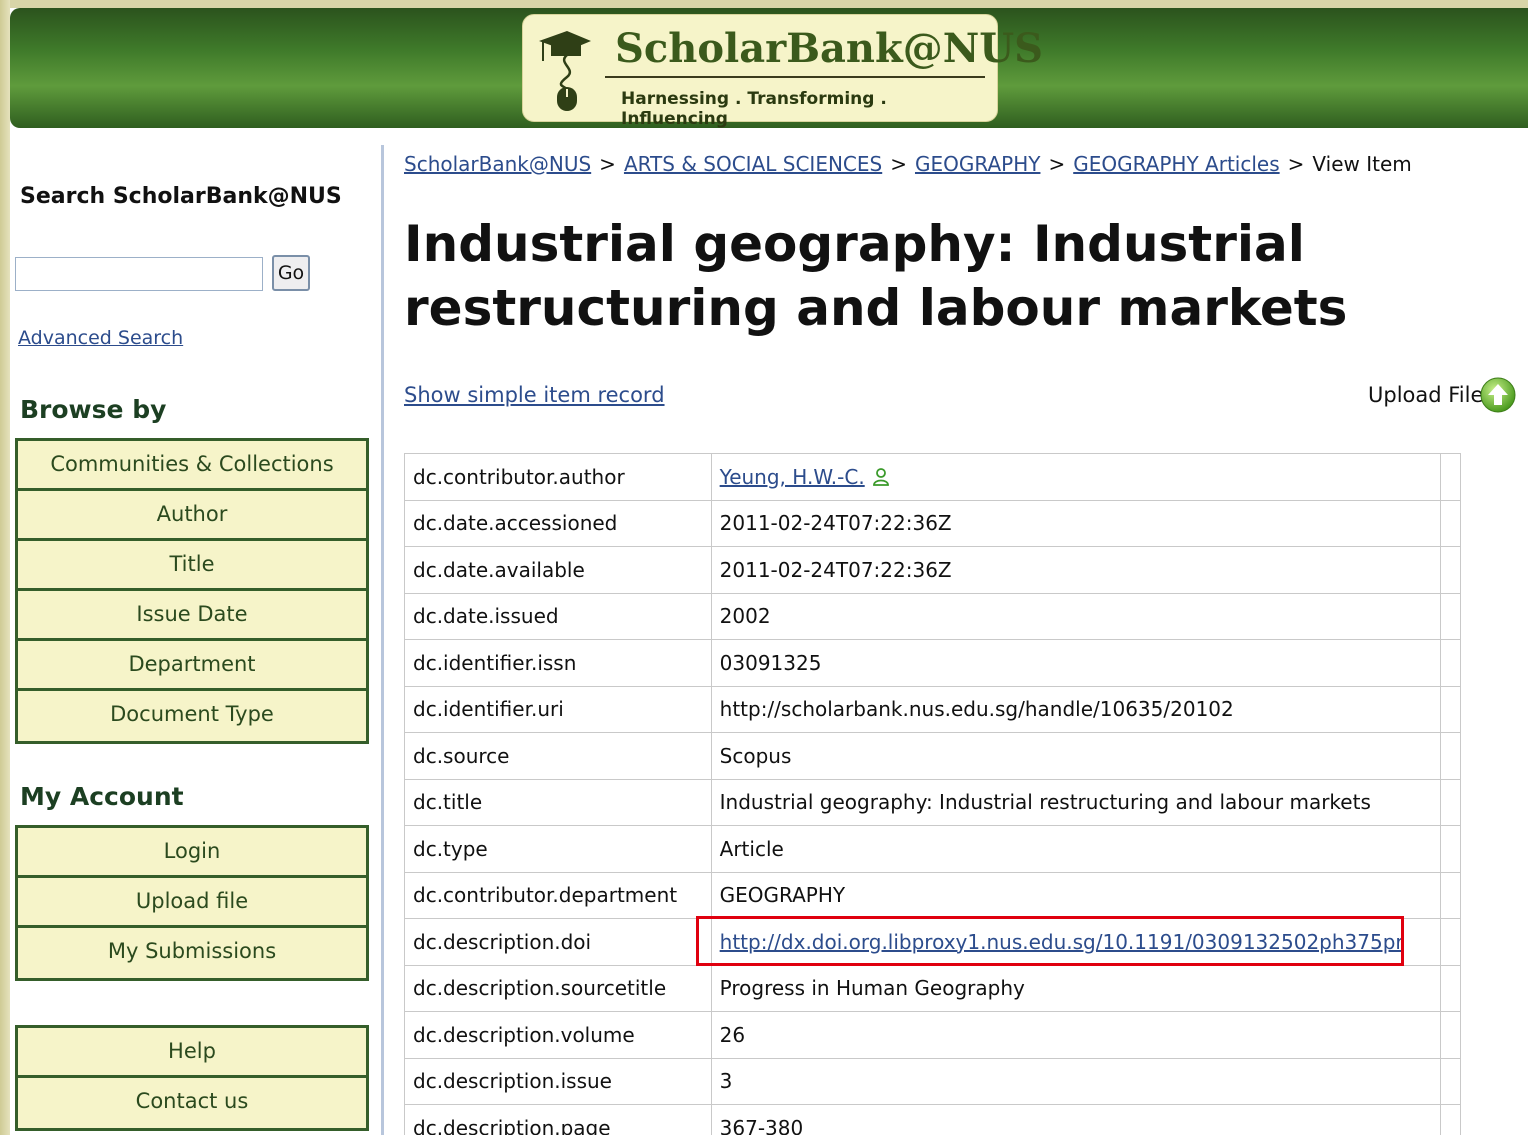 This screenshot has height=1135, width=1528. I want to click on table-row: dc.contributor.department GEOGRAPHY, so click(932, 895).